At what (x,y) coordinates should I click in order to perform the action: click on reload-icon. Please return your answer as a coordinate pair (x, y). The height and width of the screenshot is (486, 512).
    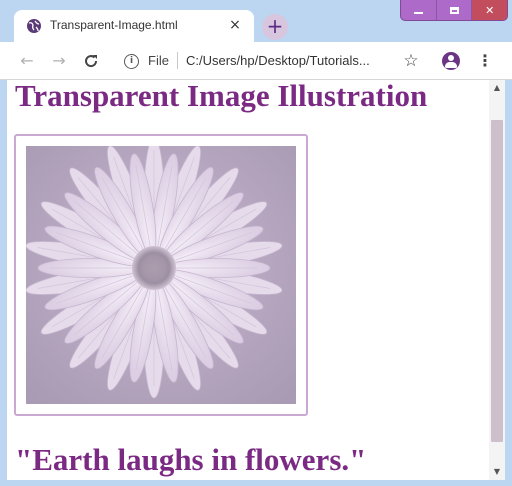
    Looking at the image, I should click on (91, 61).